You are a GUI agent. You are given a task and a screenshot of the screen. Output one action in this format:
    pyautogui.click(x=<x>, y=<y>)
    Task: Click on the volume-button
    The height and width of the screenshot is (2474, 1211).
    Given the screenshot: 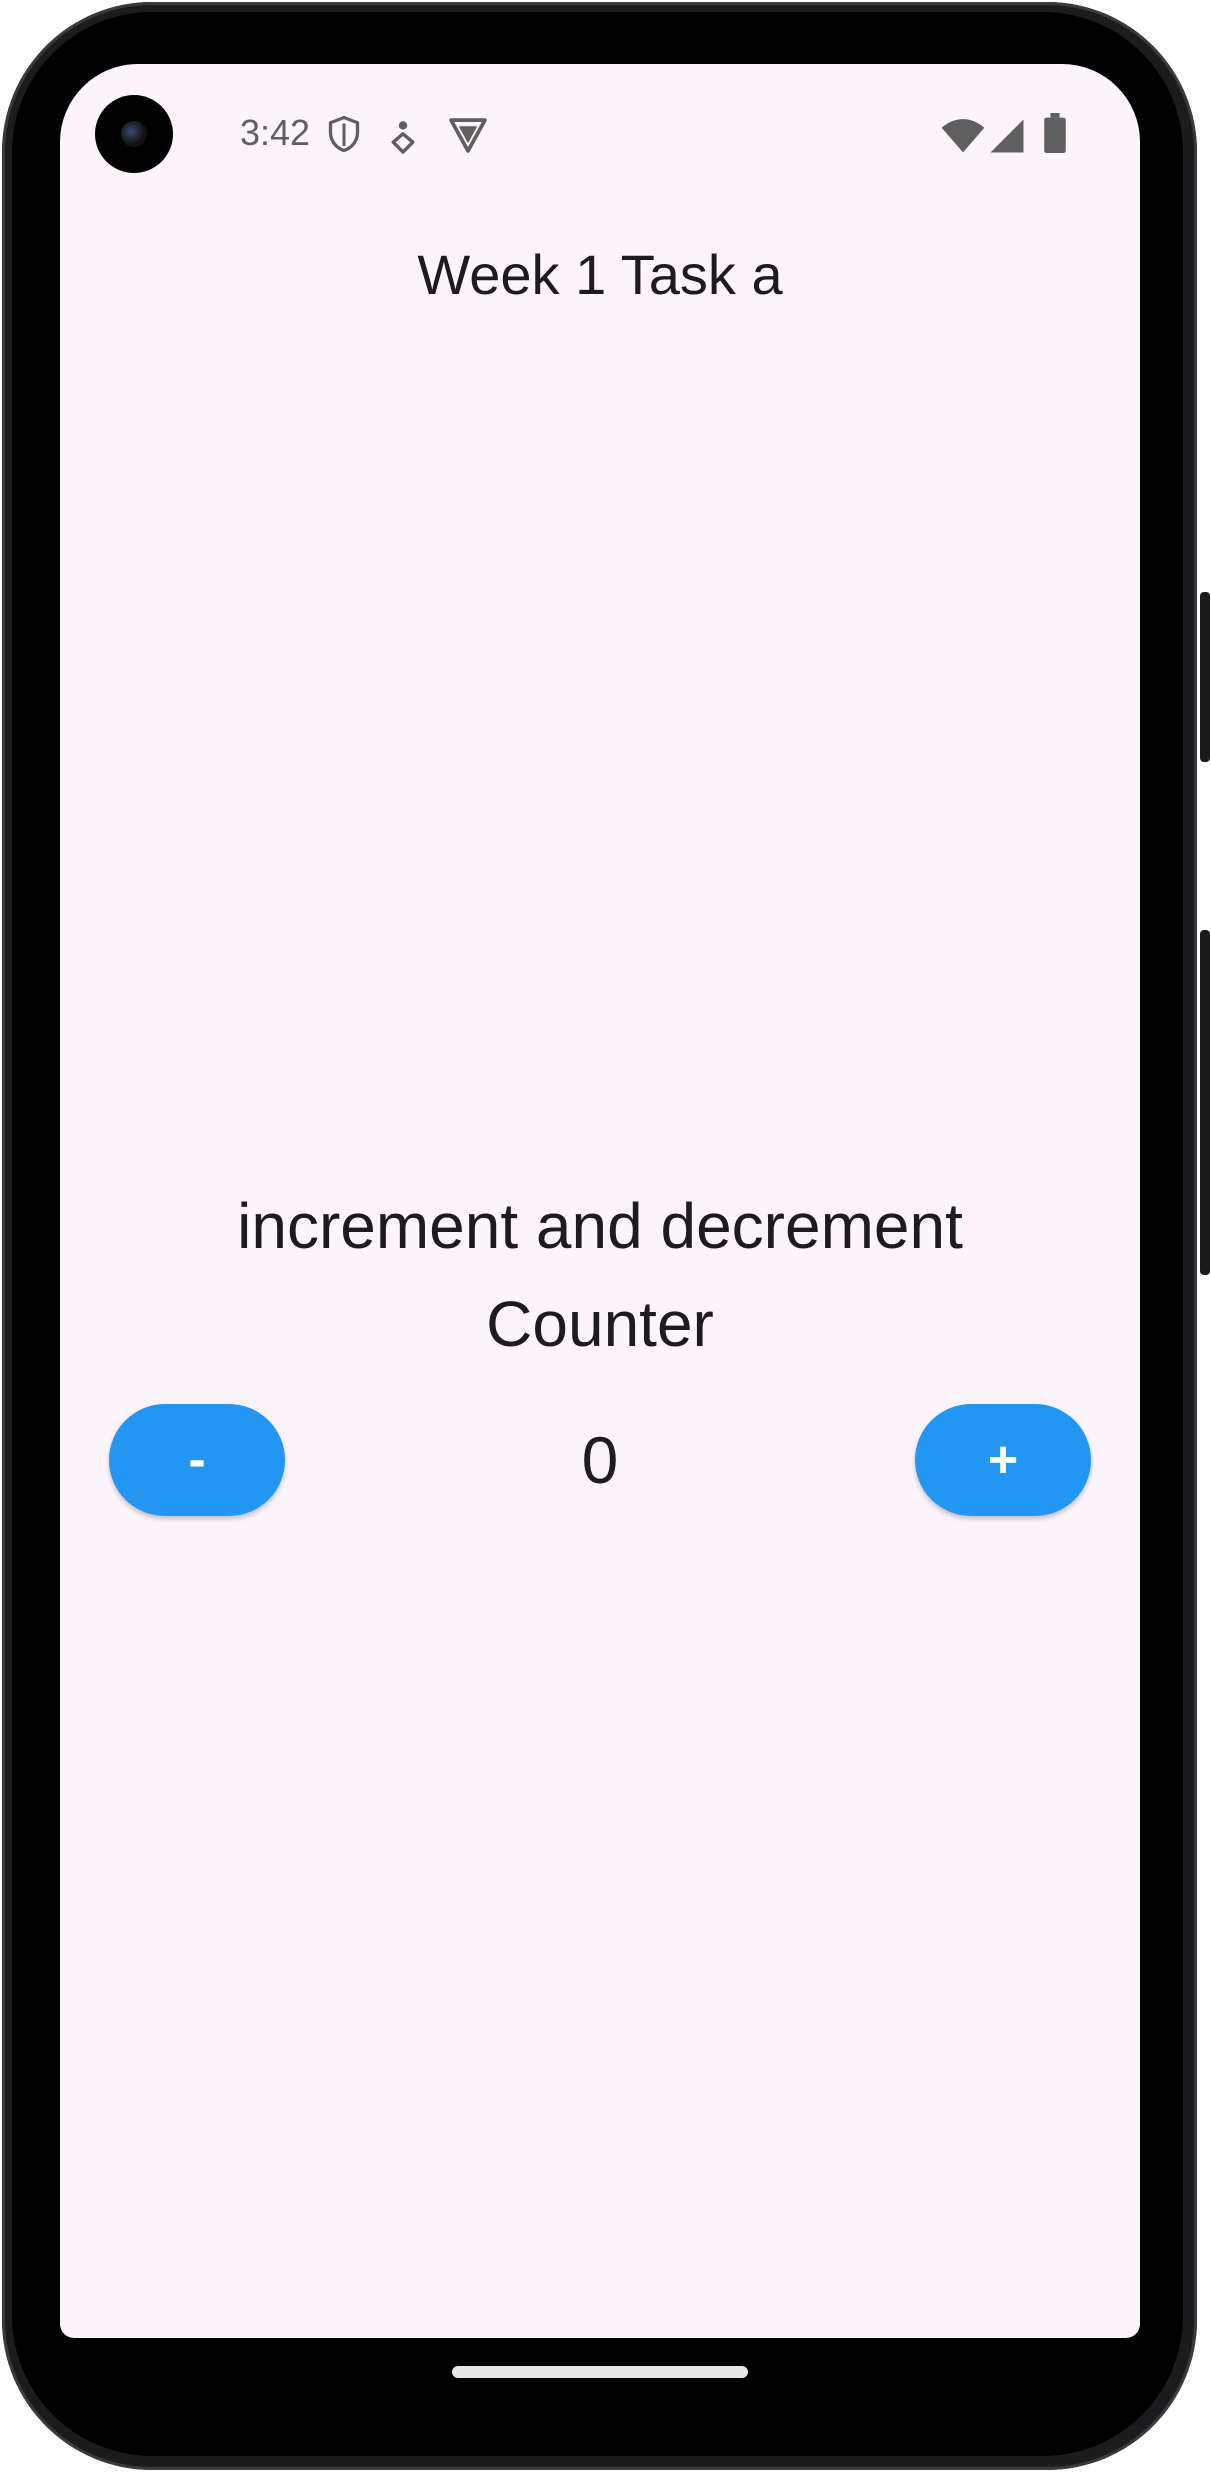 What is the action you would take?
    pyautogui.click(x=1205, y=1102)
    